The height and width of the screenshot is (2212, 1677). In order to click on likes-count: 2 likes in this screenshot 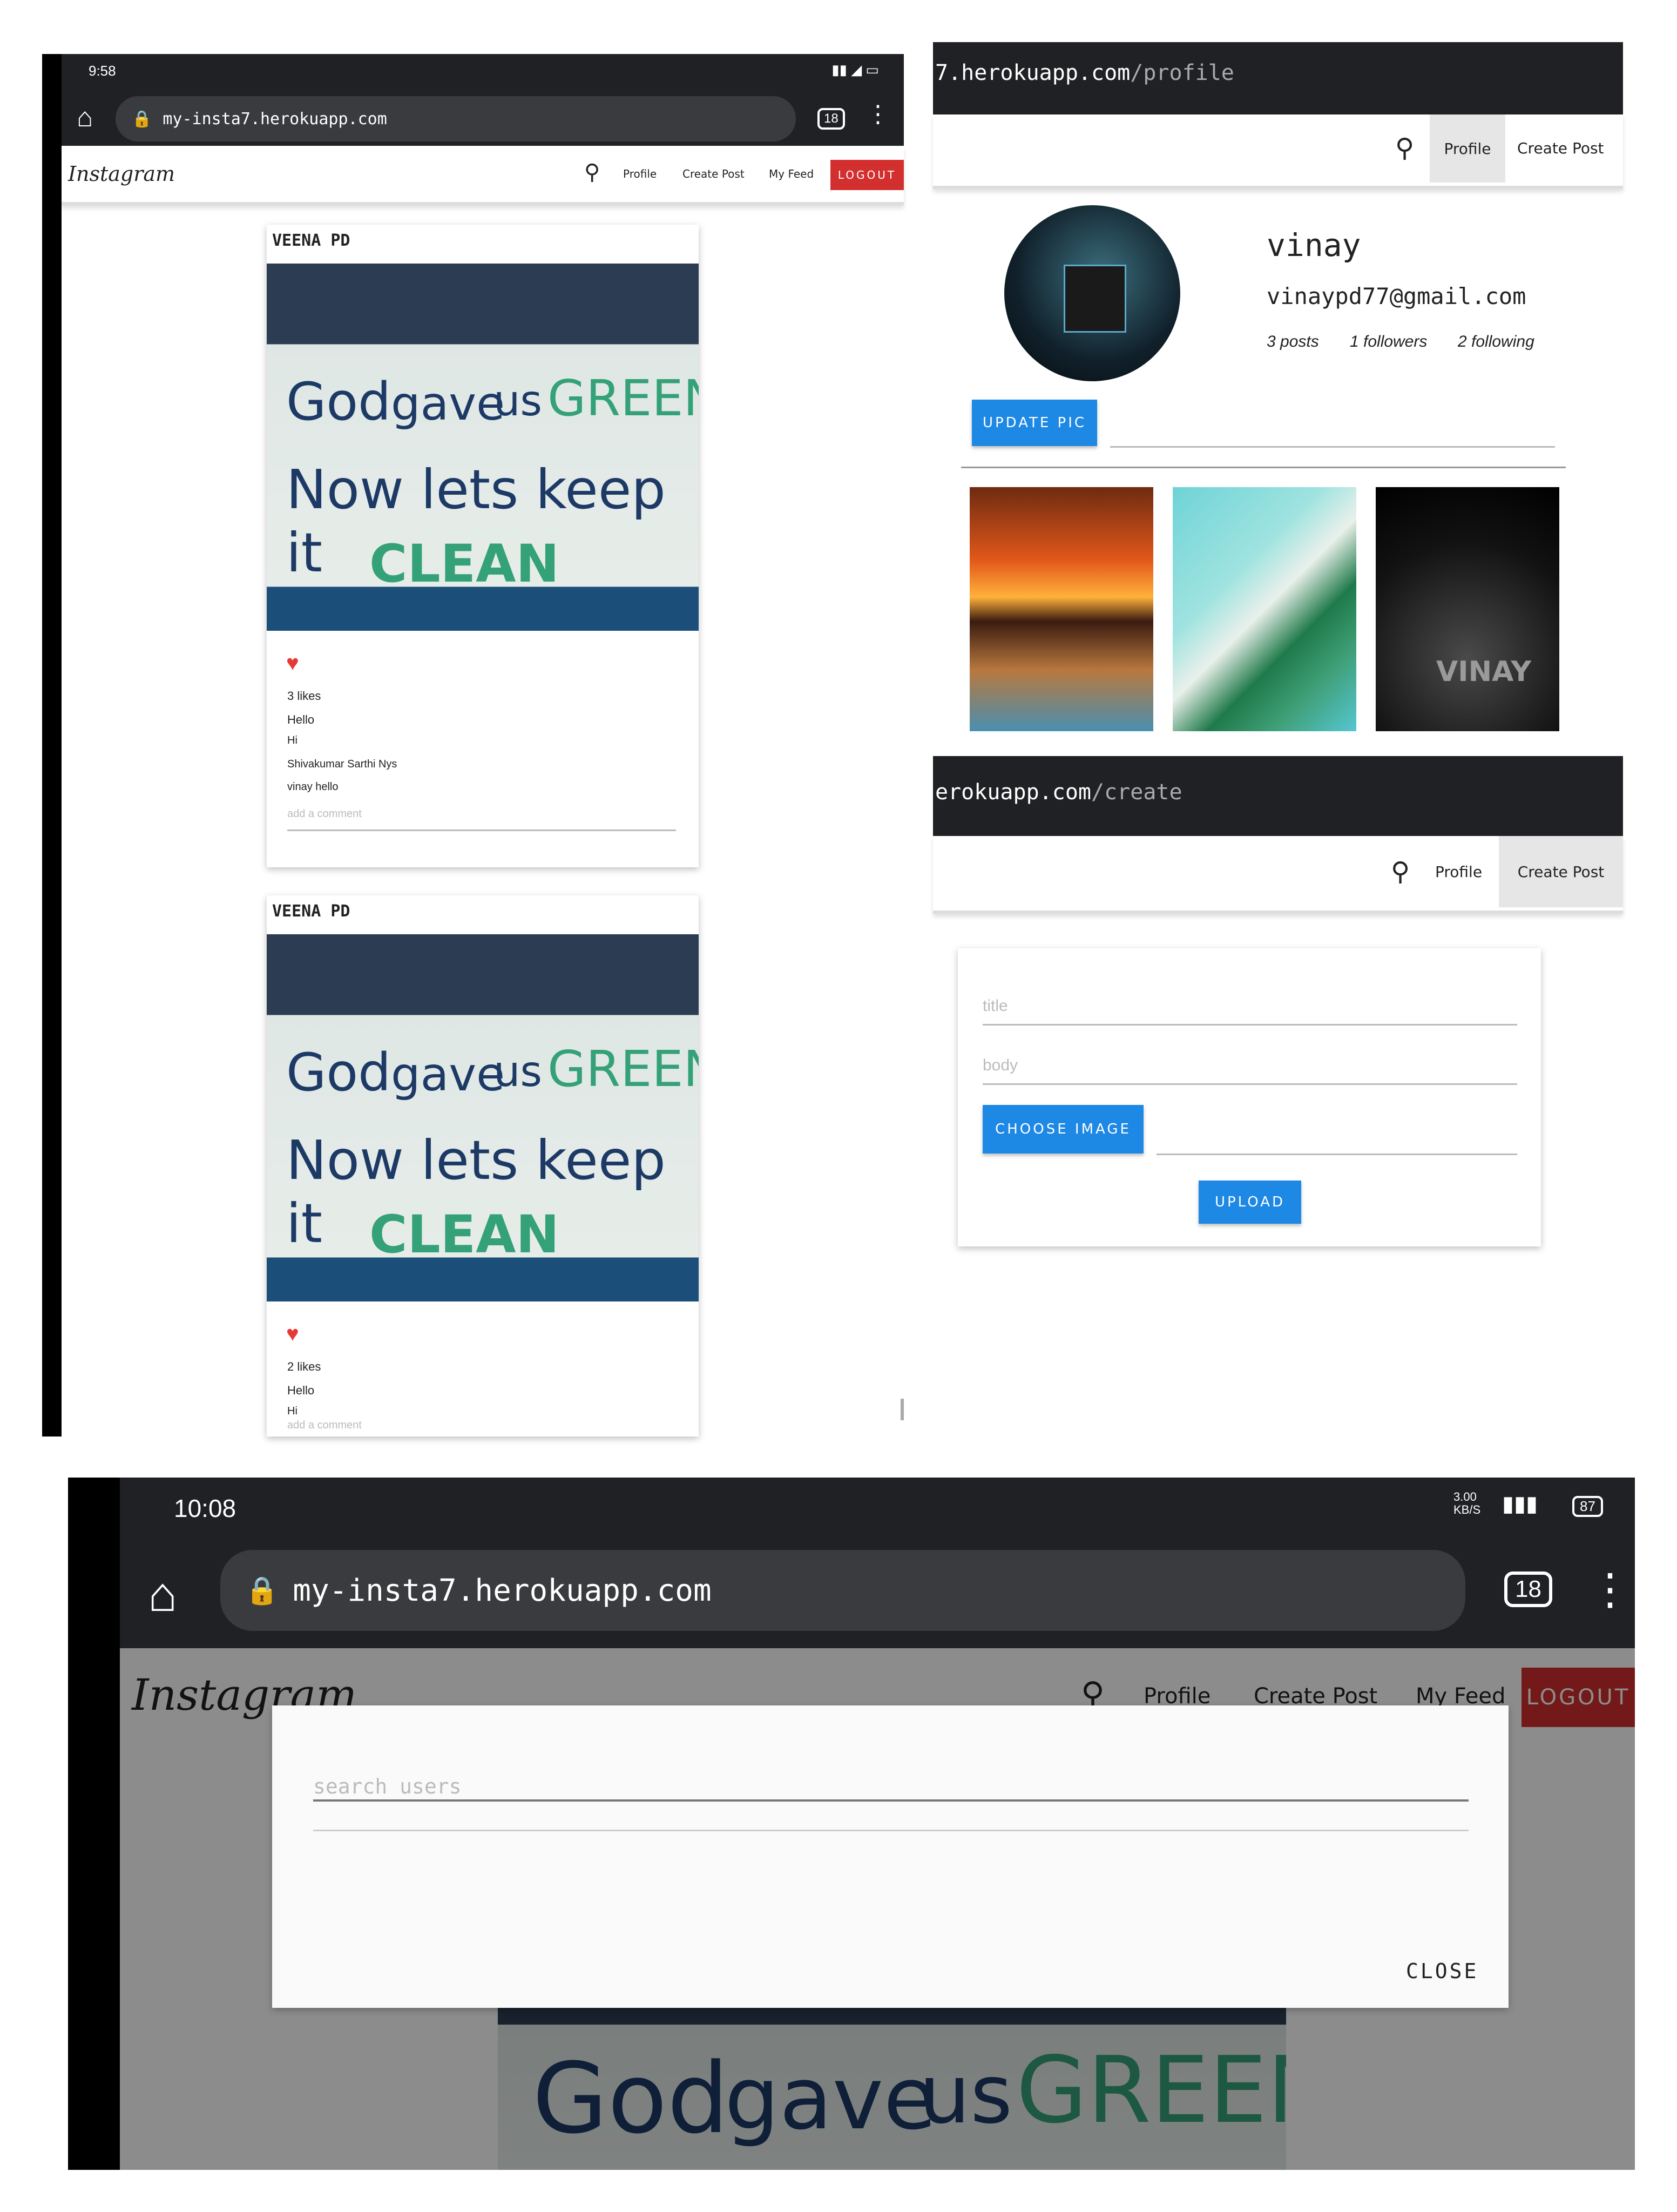, I will do `click(304, 1366)`.